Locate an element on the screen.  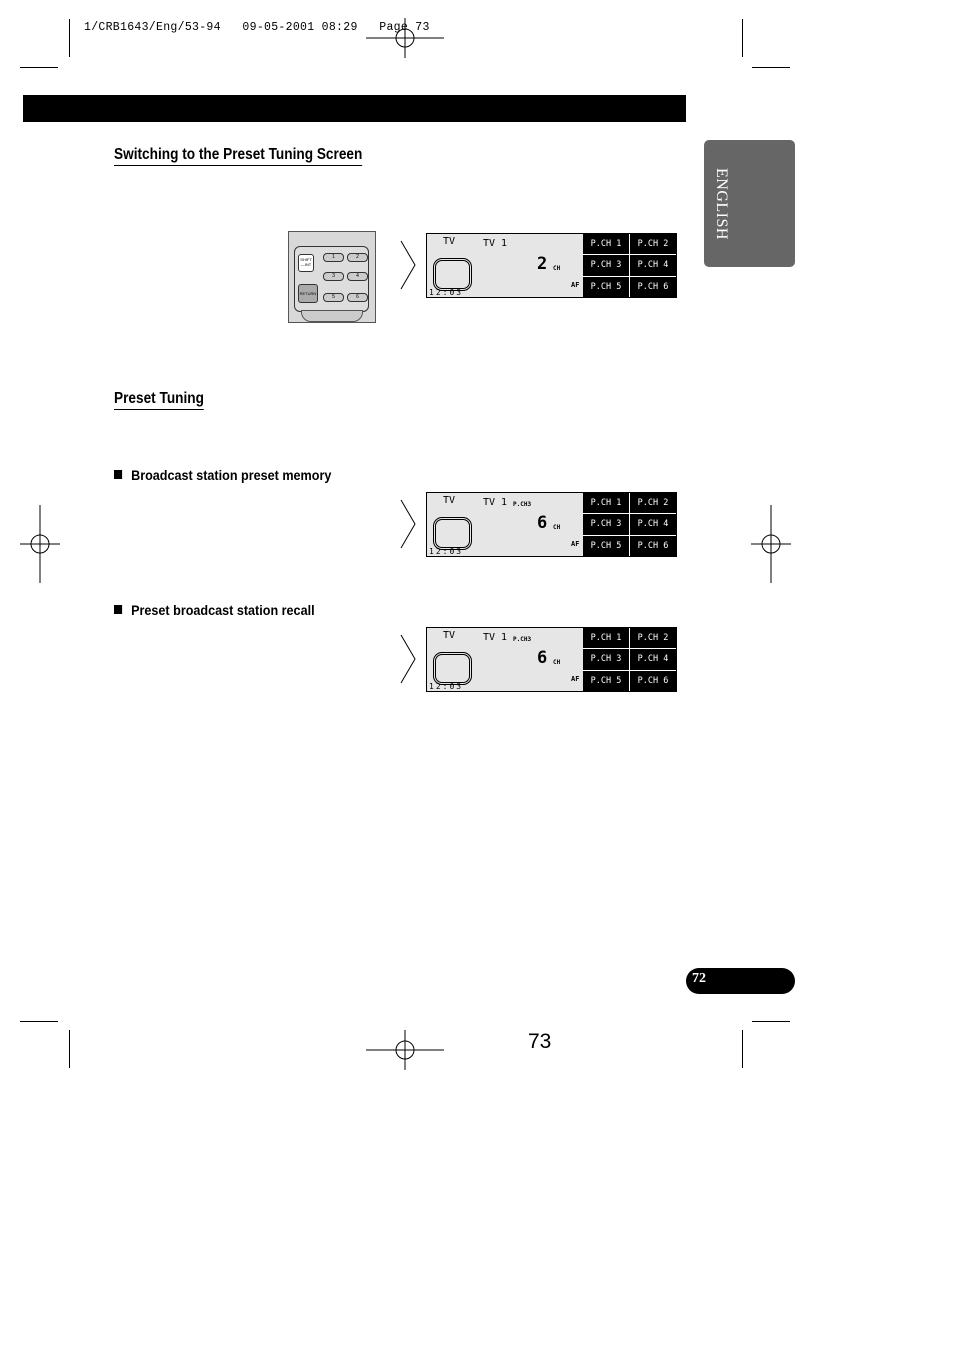
subsection-recall-label: Preset broadcast station recall is located at coordinates (223, 610).